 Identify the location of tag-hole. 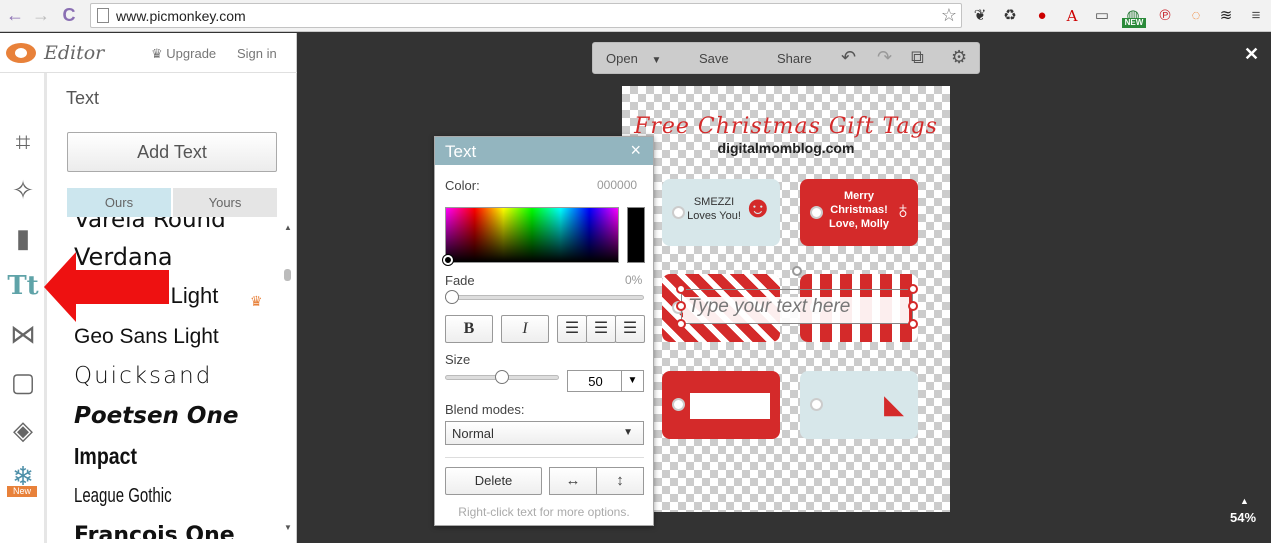
(678, 404).